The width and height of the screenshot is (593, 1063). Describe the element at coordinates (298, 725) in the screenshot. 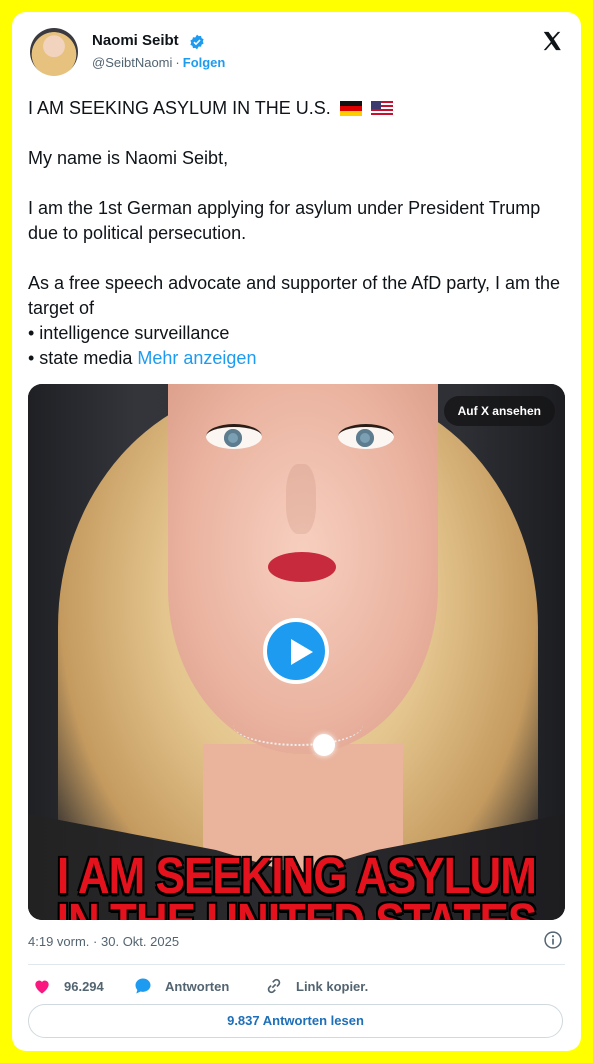

I see `necklace-chain` at that location.